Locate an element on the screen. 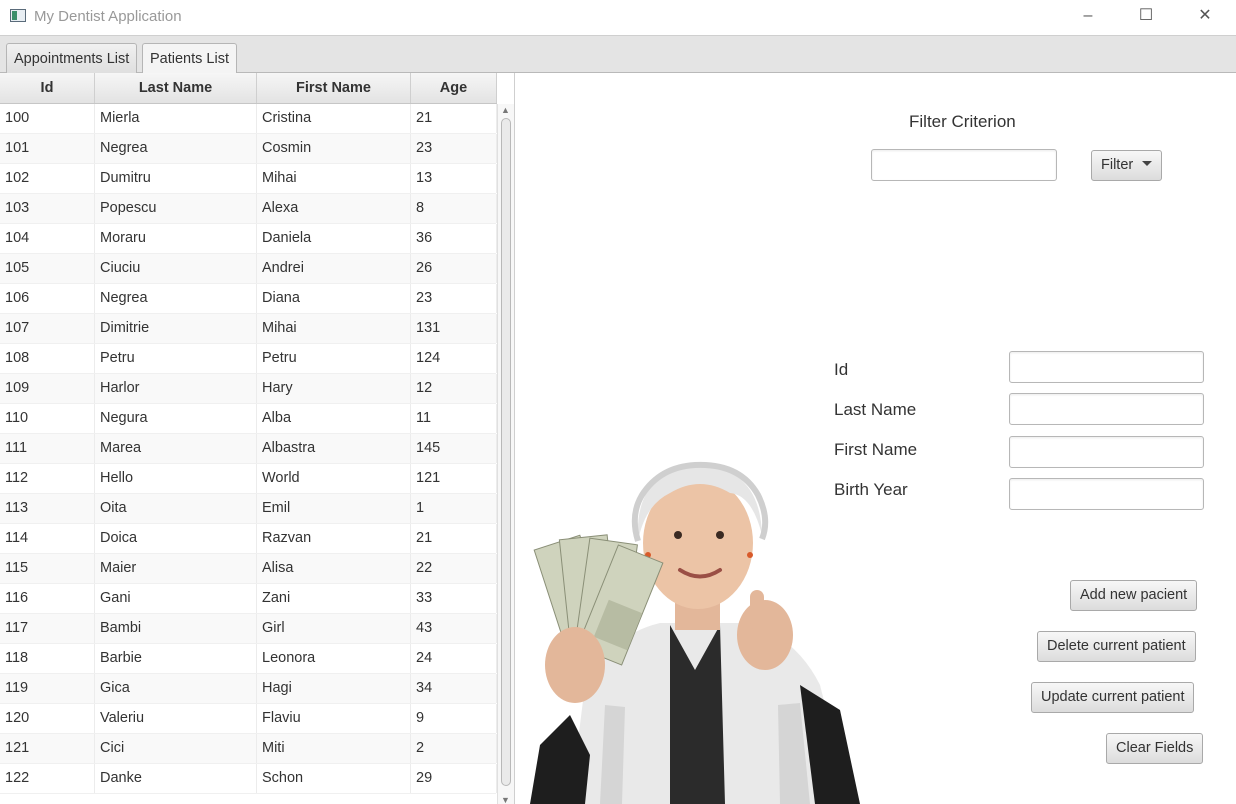 This screenshot has height=804, width=1236. table-row: 113 Oita Emil 1 is located at coordinates (248, 509).